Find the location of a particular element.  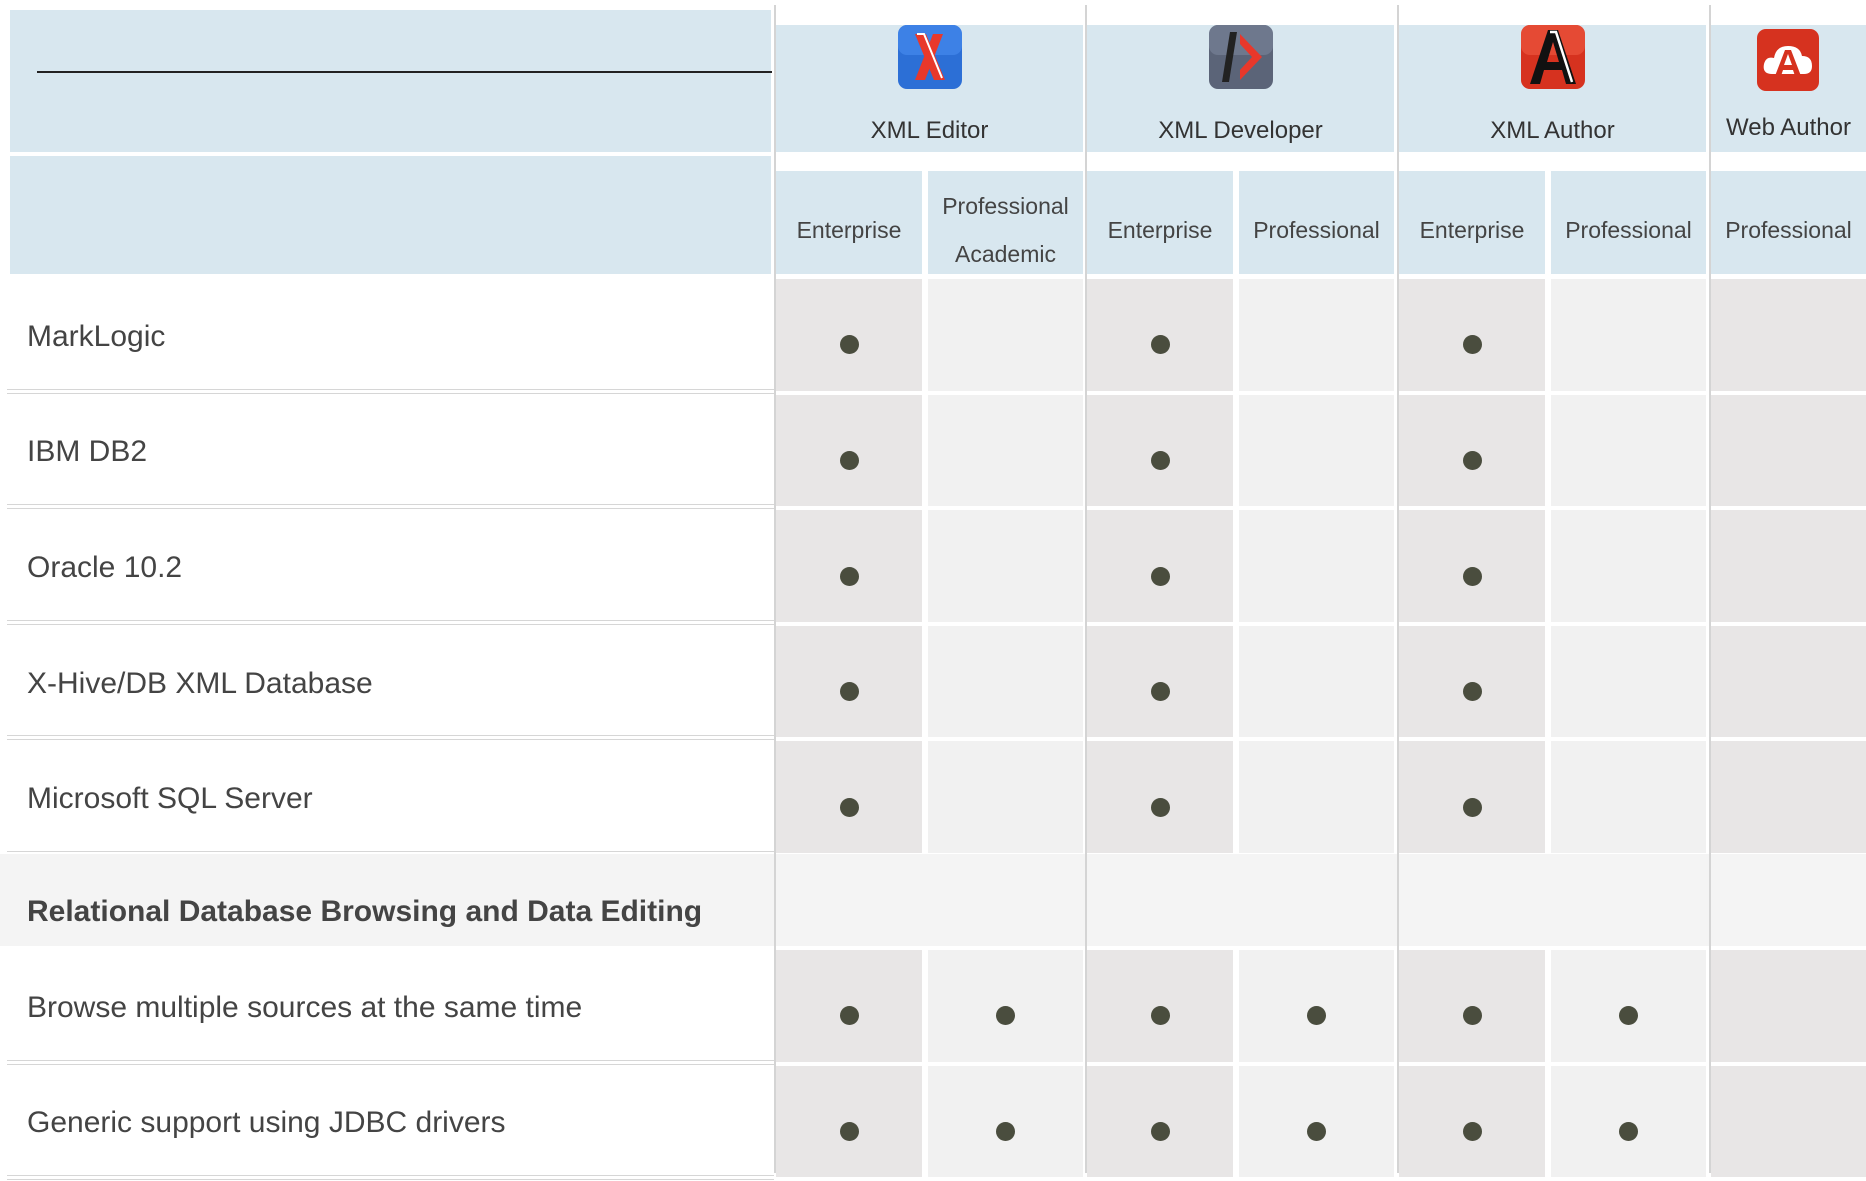

row-label: Microsoft SQL Server is located at coordinates (170, 799).